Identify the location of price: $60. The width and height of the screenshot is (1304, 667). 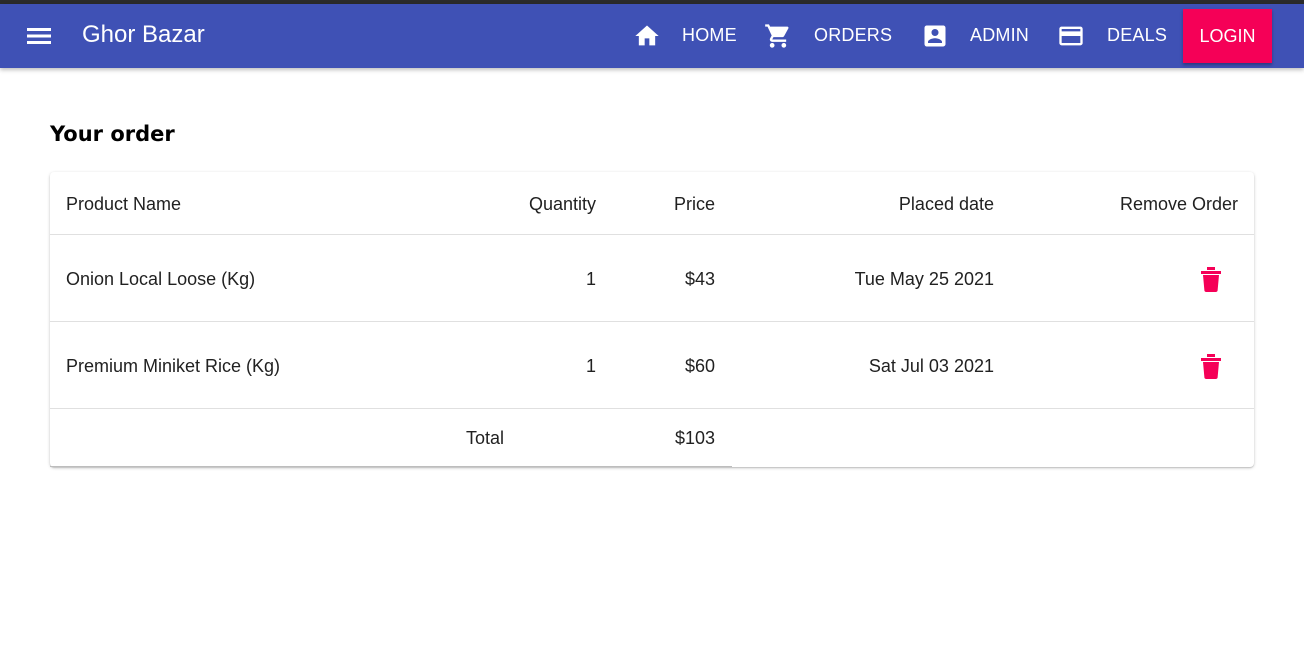
(699, 366).